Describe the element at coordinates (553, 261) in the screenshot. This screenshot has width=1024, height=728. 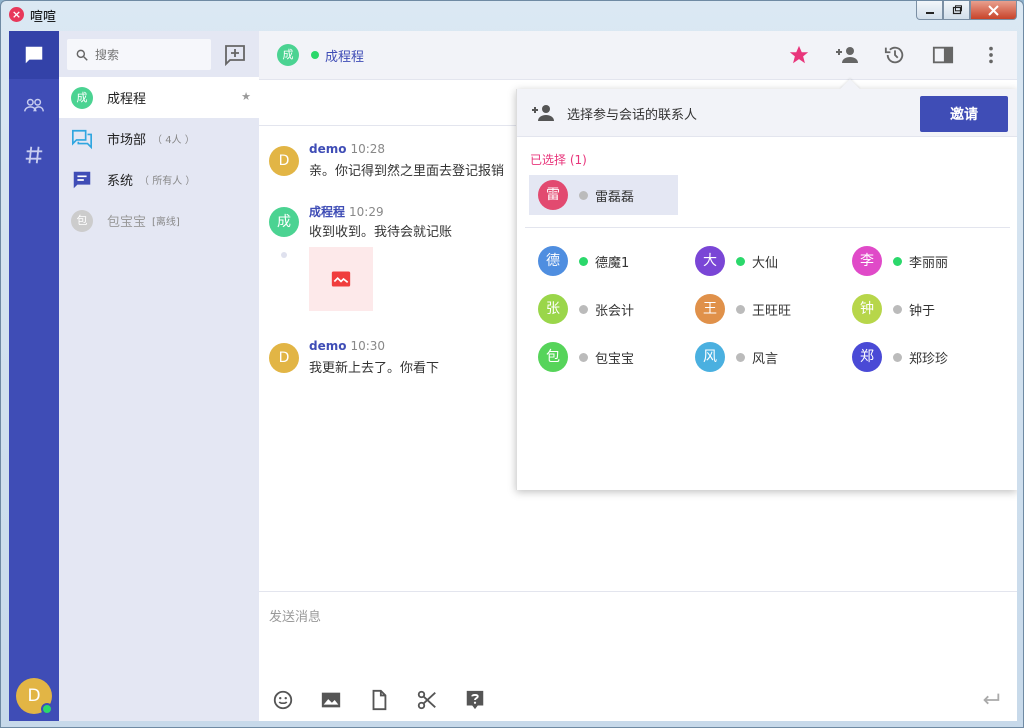
I see `contact-avatar: 德` at that location.